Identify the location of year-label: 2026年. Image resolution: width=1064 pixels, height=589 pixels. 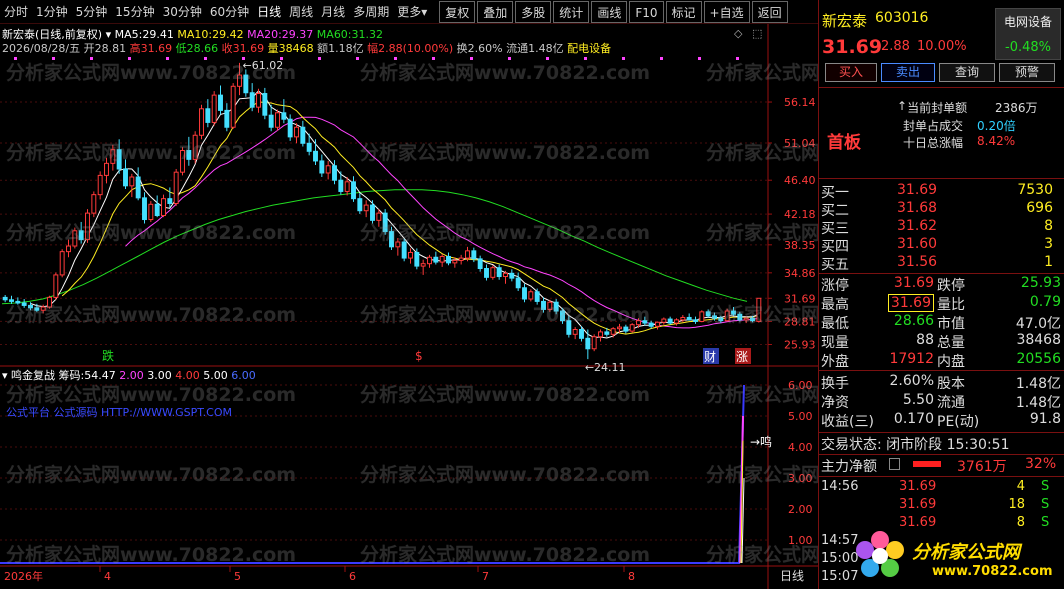
(23, 576).